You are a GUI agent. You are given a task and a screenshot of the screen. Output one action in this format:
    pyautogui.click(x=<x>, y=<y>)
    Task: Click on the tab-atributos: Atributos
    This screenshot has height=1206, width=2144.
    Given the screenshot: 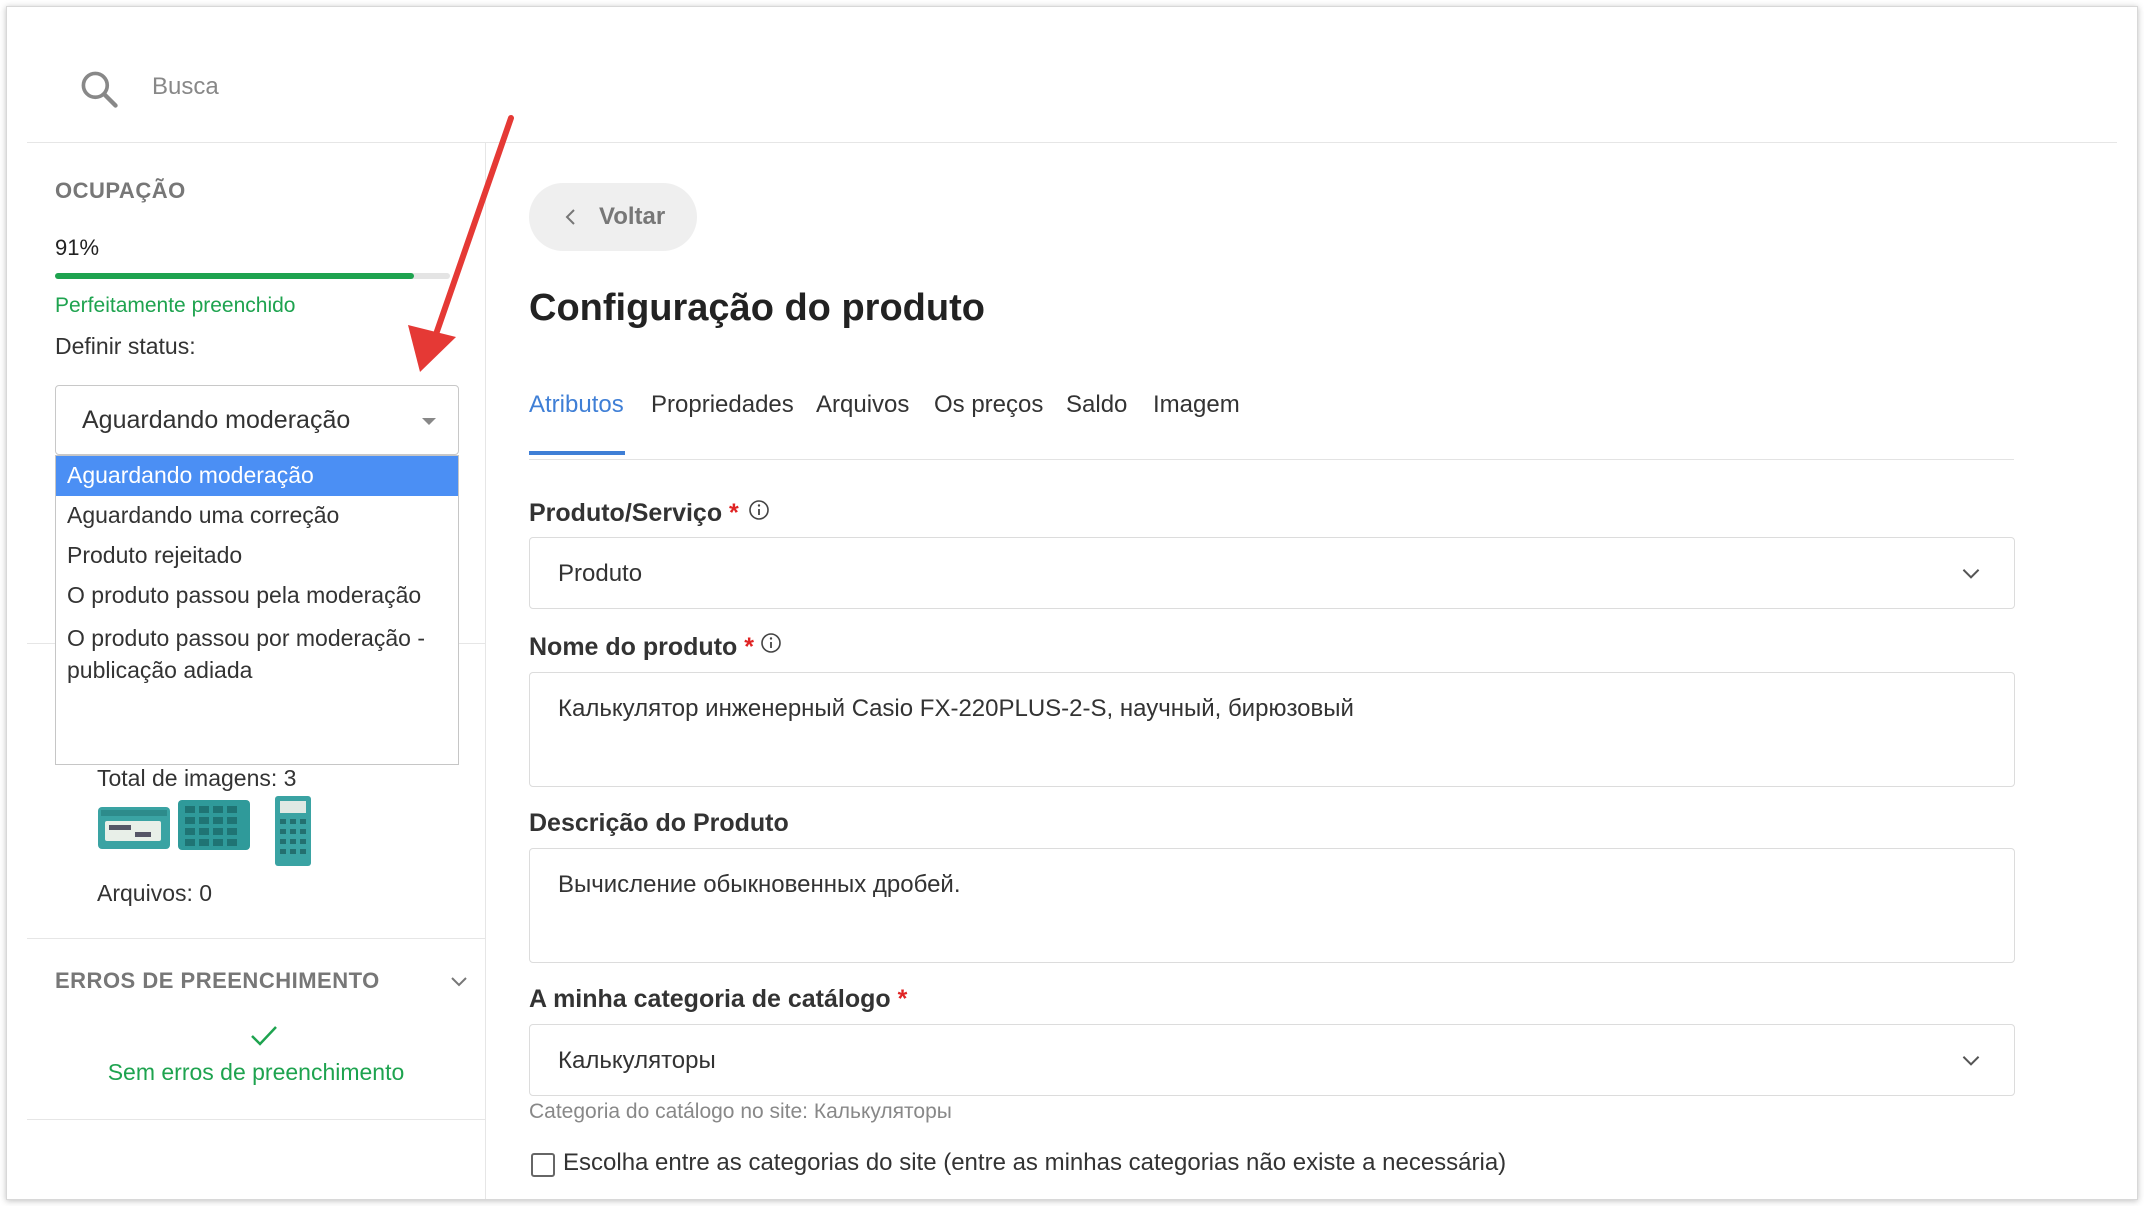 What is the action you would take?
    pyautogui.click(x=576, y=405)
    